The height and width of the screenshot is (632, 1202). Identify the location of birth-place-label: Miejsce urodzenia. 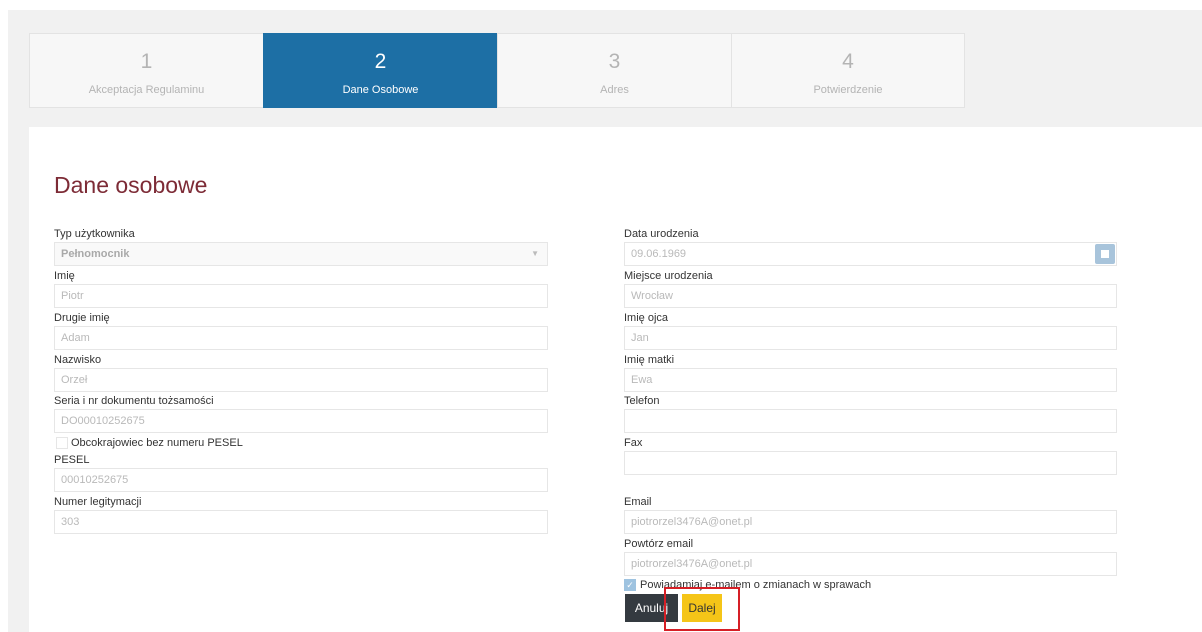
(668, 276).